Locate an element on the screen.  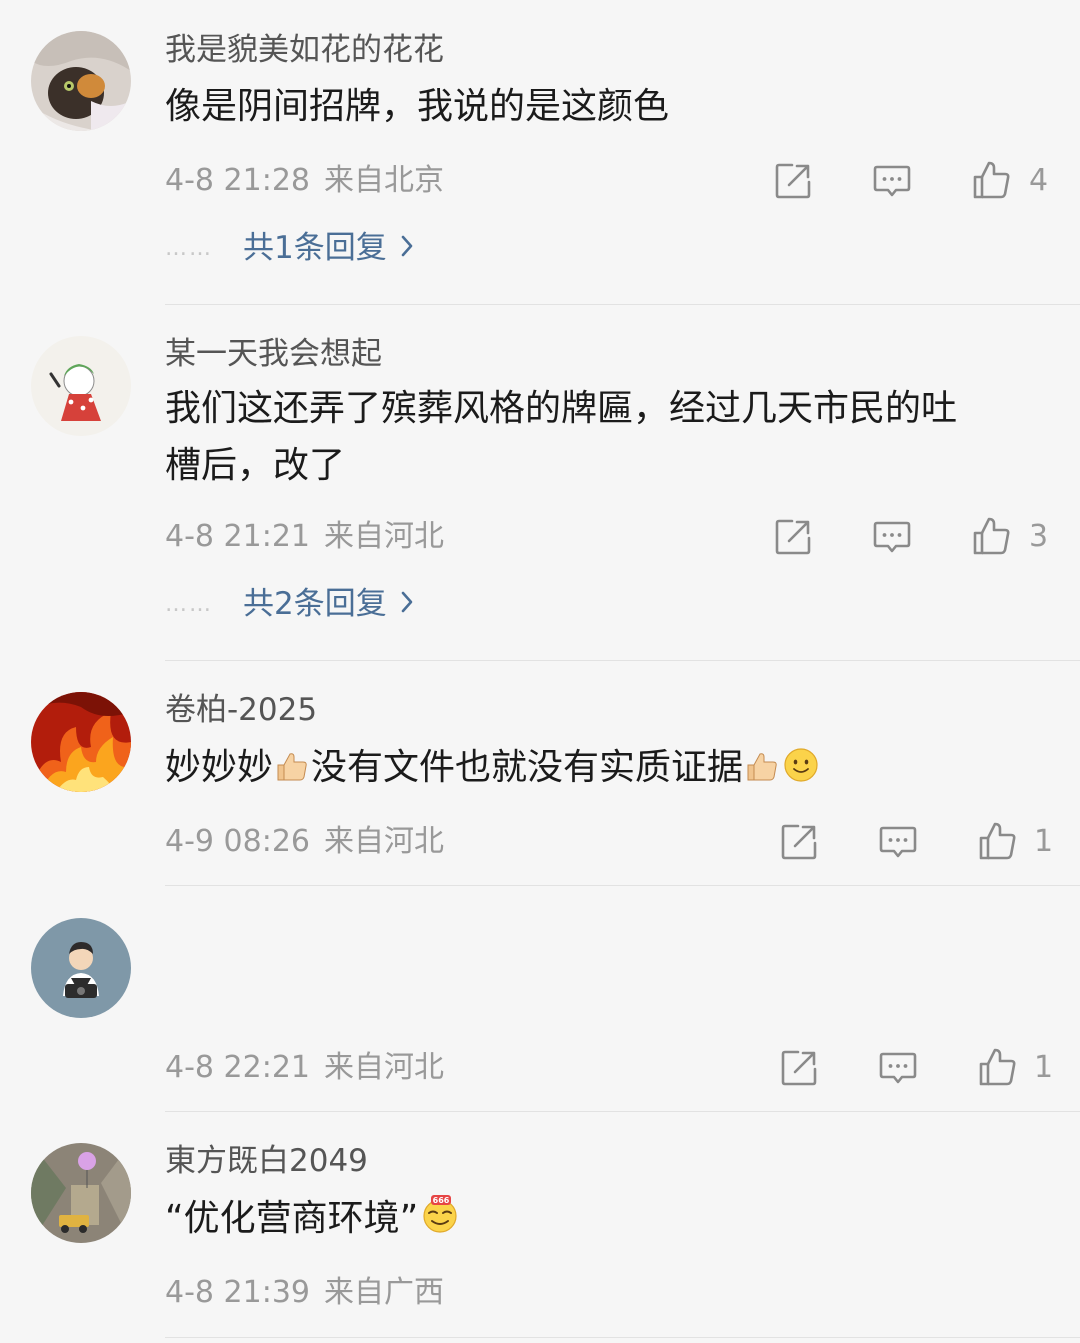
username: 東方既白2049 is located at coordinates (266, 1161).